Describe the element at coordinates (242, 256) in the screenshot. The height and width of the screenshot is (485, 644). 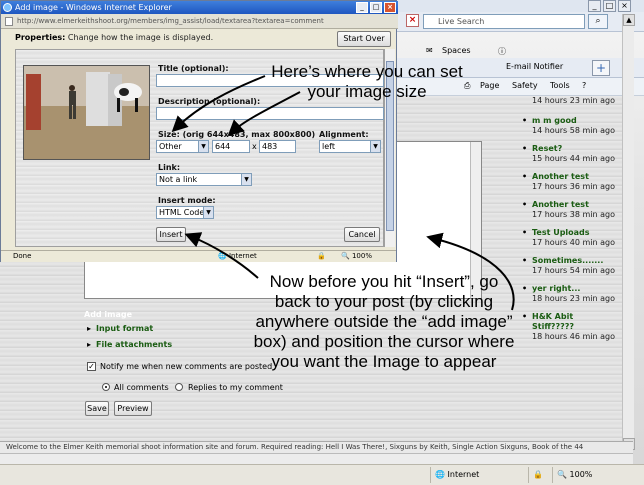
I see `popup-status-zone-label: Internet` at that location.